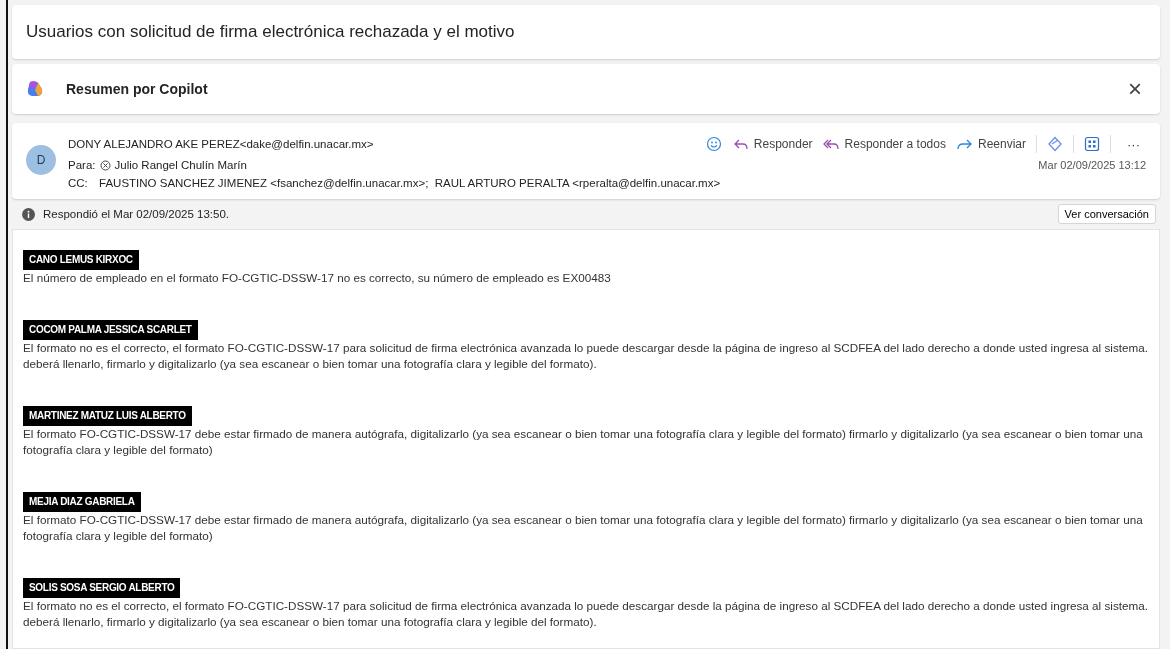  What do you see at coordinates (105, 165) in the screenshot?
I see `blocked-circle-icon` at bounding box center [105, 165].